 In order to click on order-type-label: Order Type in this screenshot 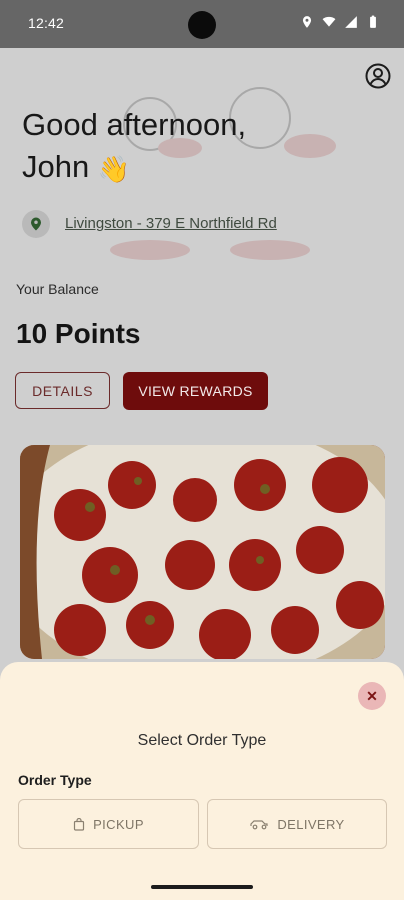, I will do `click(55, 780)`.